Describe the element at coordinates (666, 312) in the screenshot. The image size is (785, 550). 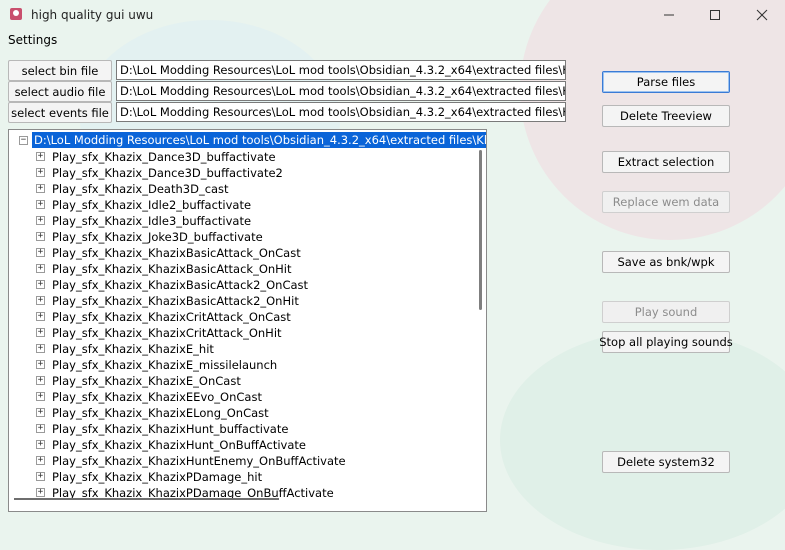
I see `play-sound-button: Play sound` at that location.